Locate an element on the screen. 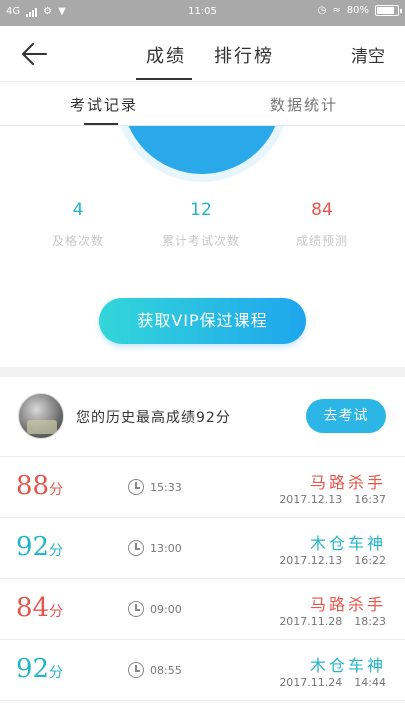 Image resolution: width=405 pixels, height=720 pixels. battery-percent: 80% is located at coordinates (357, 10).